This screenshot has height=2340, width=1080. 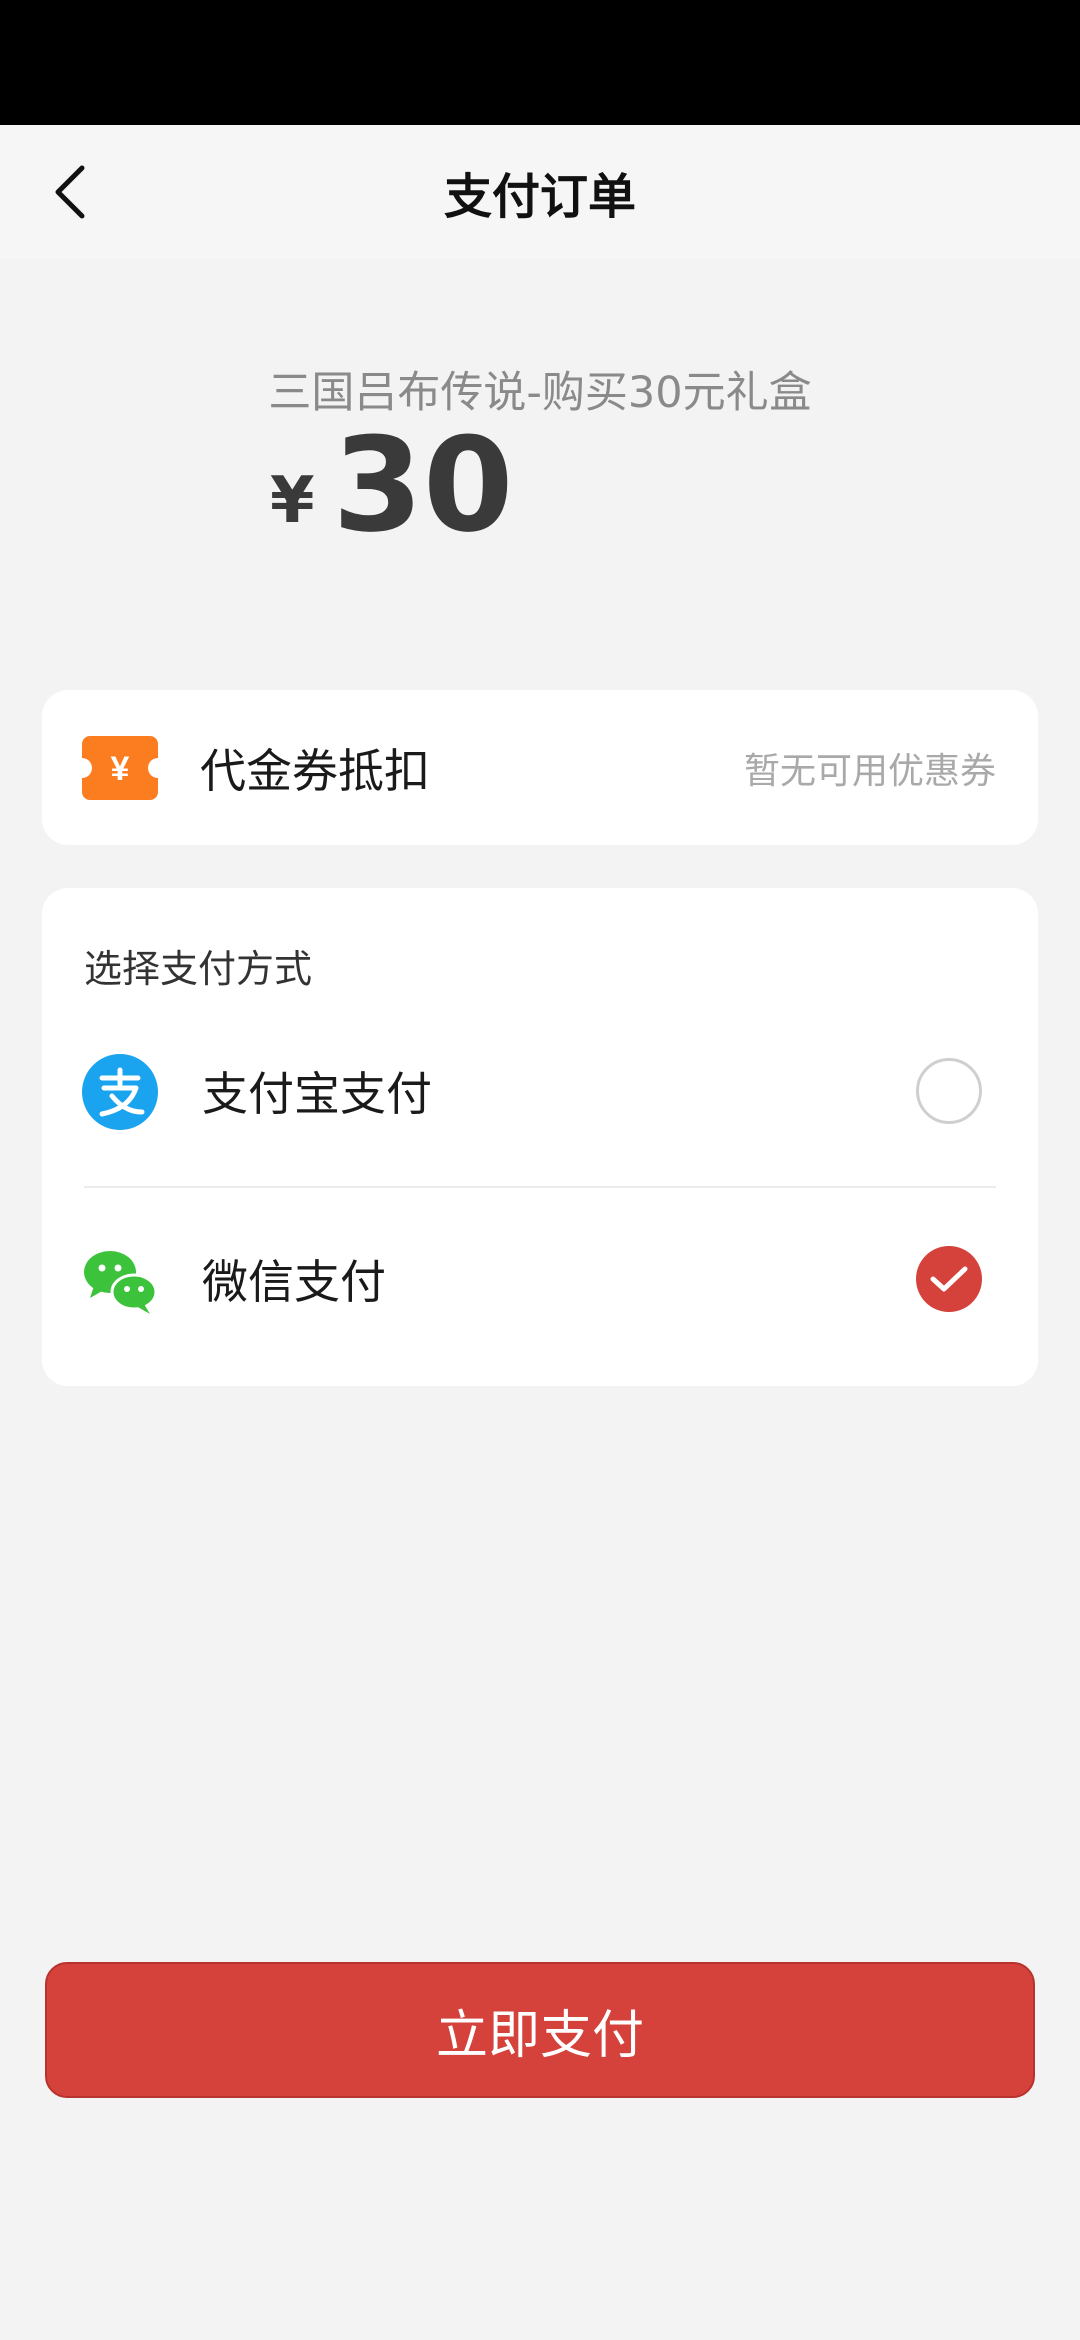 I want to click on payment-option-wechat: 微信支付, so click(x=540, y=1279).